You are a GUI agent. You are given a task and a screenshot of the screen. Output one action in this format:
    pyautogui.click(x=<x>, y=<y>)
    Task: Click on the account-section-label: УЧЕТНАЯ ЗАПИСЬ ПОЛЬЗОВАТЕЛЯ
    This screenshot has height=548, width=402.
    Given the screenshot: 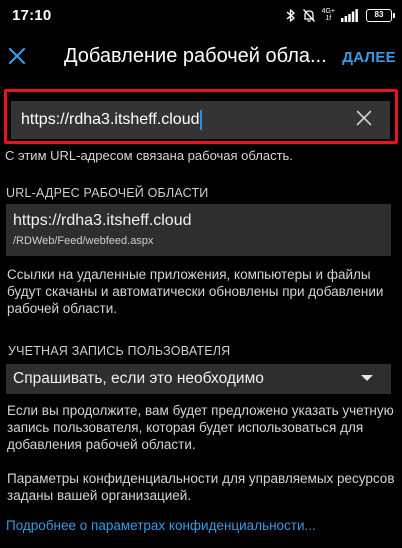 What is the action you would take?
    pyautogui.click(x=119, y=351)
    